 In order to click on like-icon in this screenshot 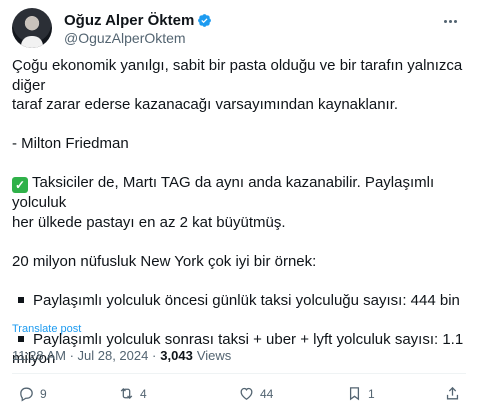, I will do `click(246, 393)`.